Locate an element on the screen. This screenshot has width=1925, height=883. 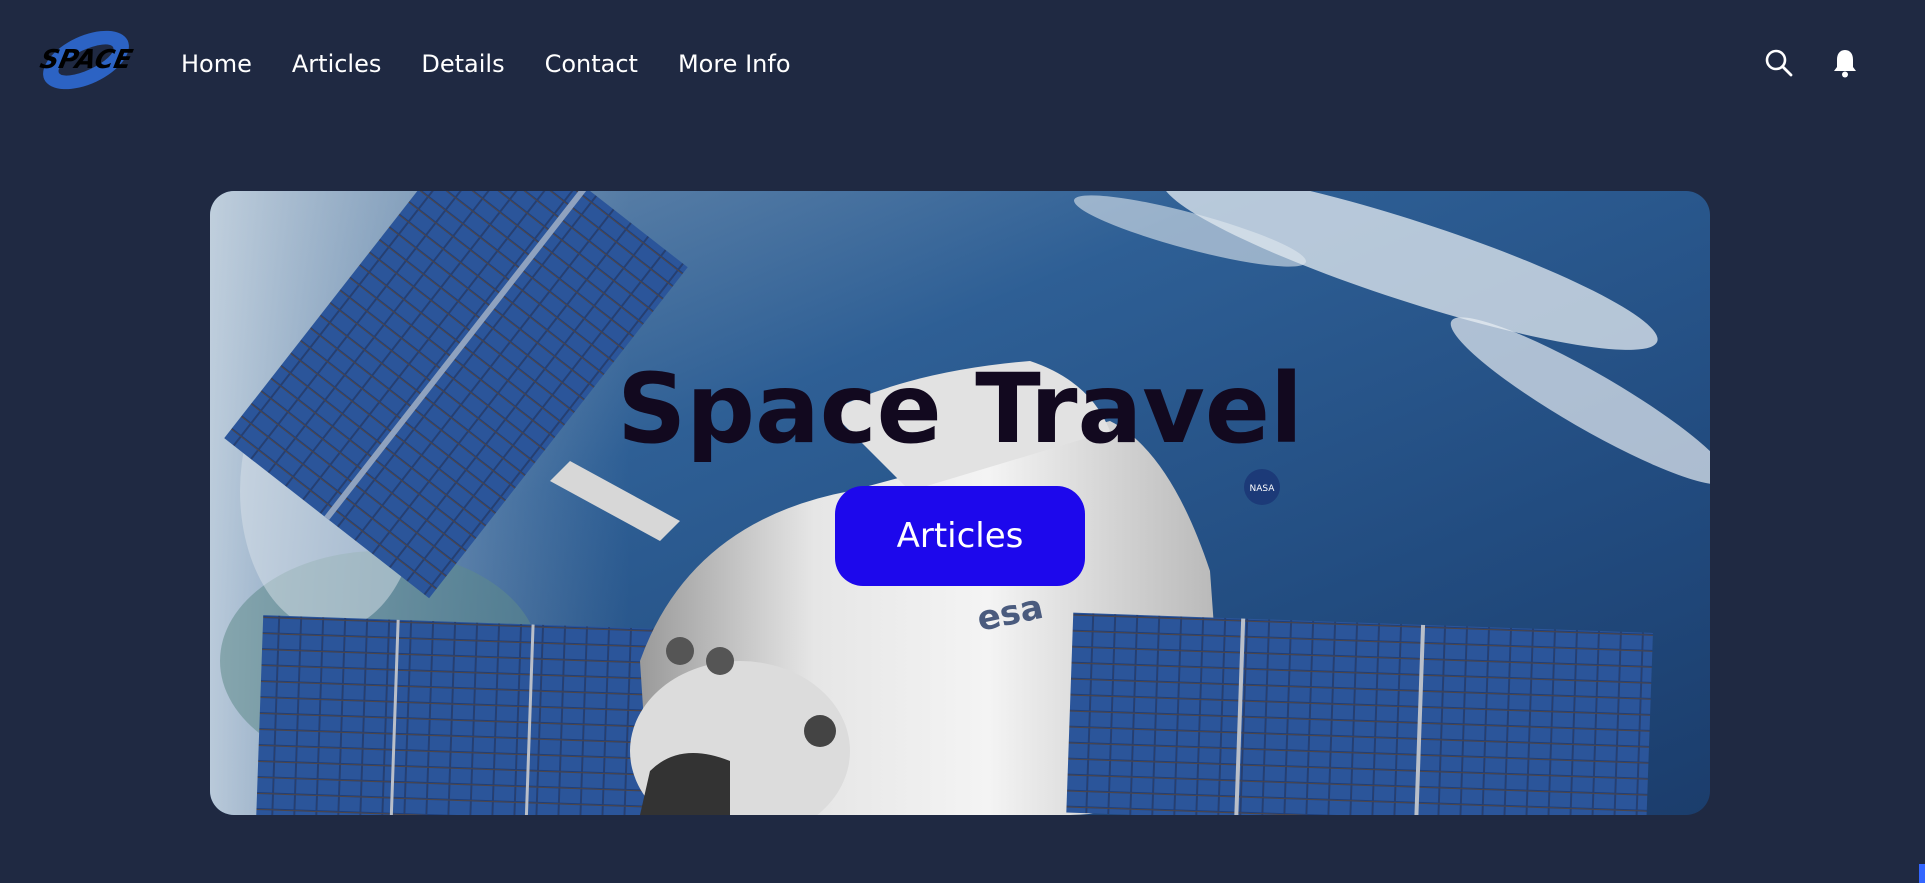
space-logo: SPACE is located at coordinates (86, 60).